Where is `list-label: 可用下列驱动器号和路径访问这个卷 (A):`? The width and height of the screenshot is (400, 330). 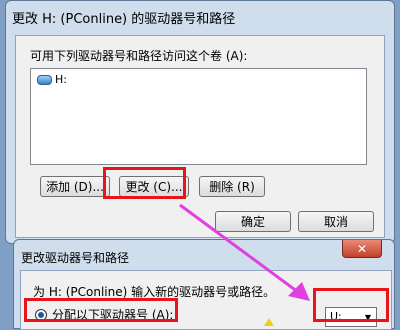 list-label: 可用下列驱动器号和路径访问这个卷 (A): is located at coordinates (139, 56).